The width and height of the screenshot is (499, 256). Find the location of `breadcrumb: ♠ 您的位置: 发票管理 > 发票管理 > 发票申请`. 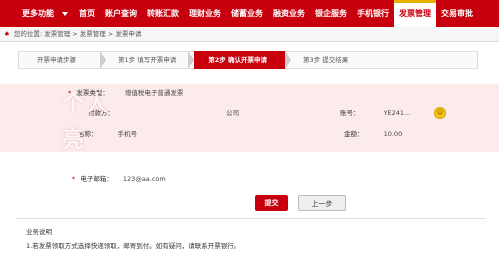

breadcrumb: ♠ 您的位置: 发票管理 > 发票管理 > 发票申请 is located at coordinates (249, 34).